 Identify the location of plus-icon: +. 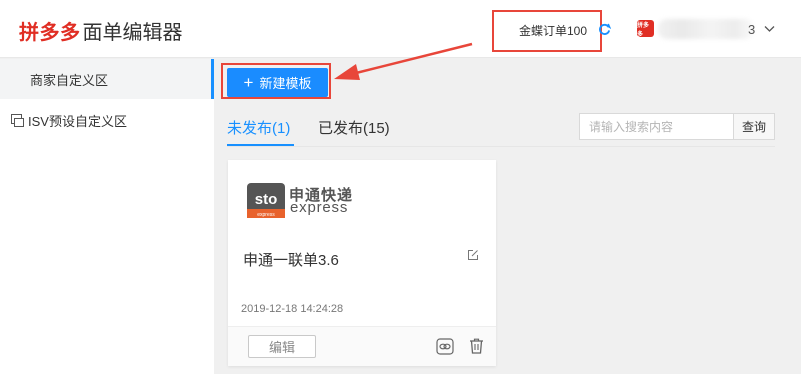
(248, 82).